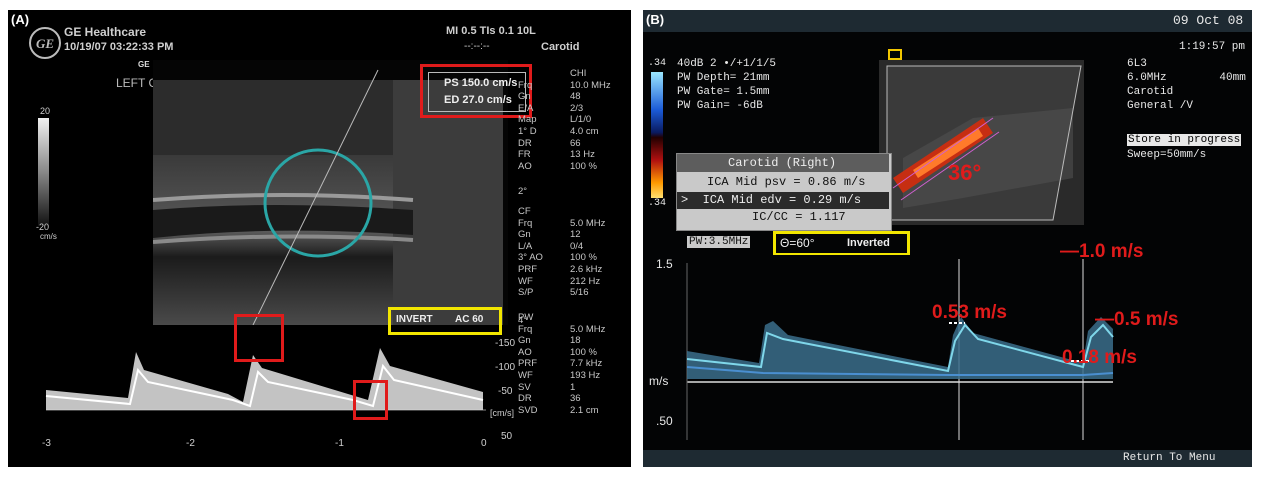  Describe the element at coordinates (527, 364) in the screenshot. I see `setting-key: PRF` at that location.